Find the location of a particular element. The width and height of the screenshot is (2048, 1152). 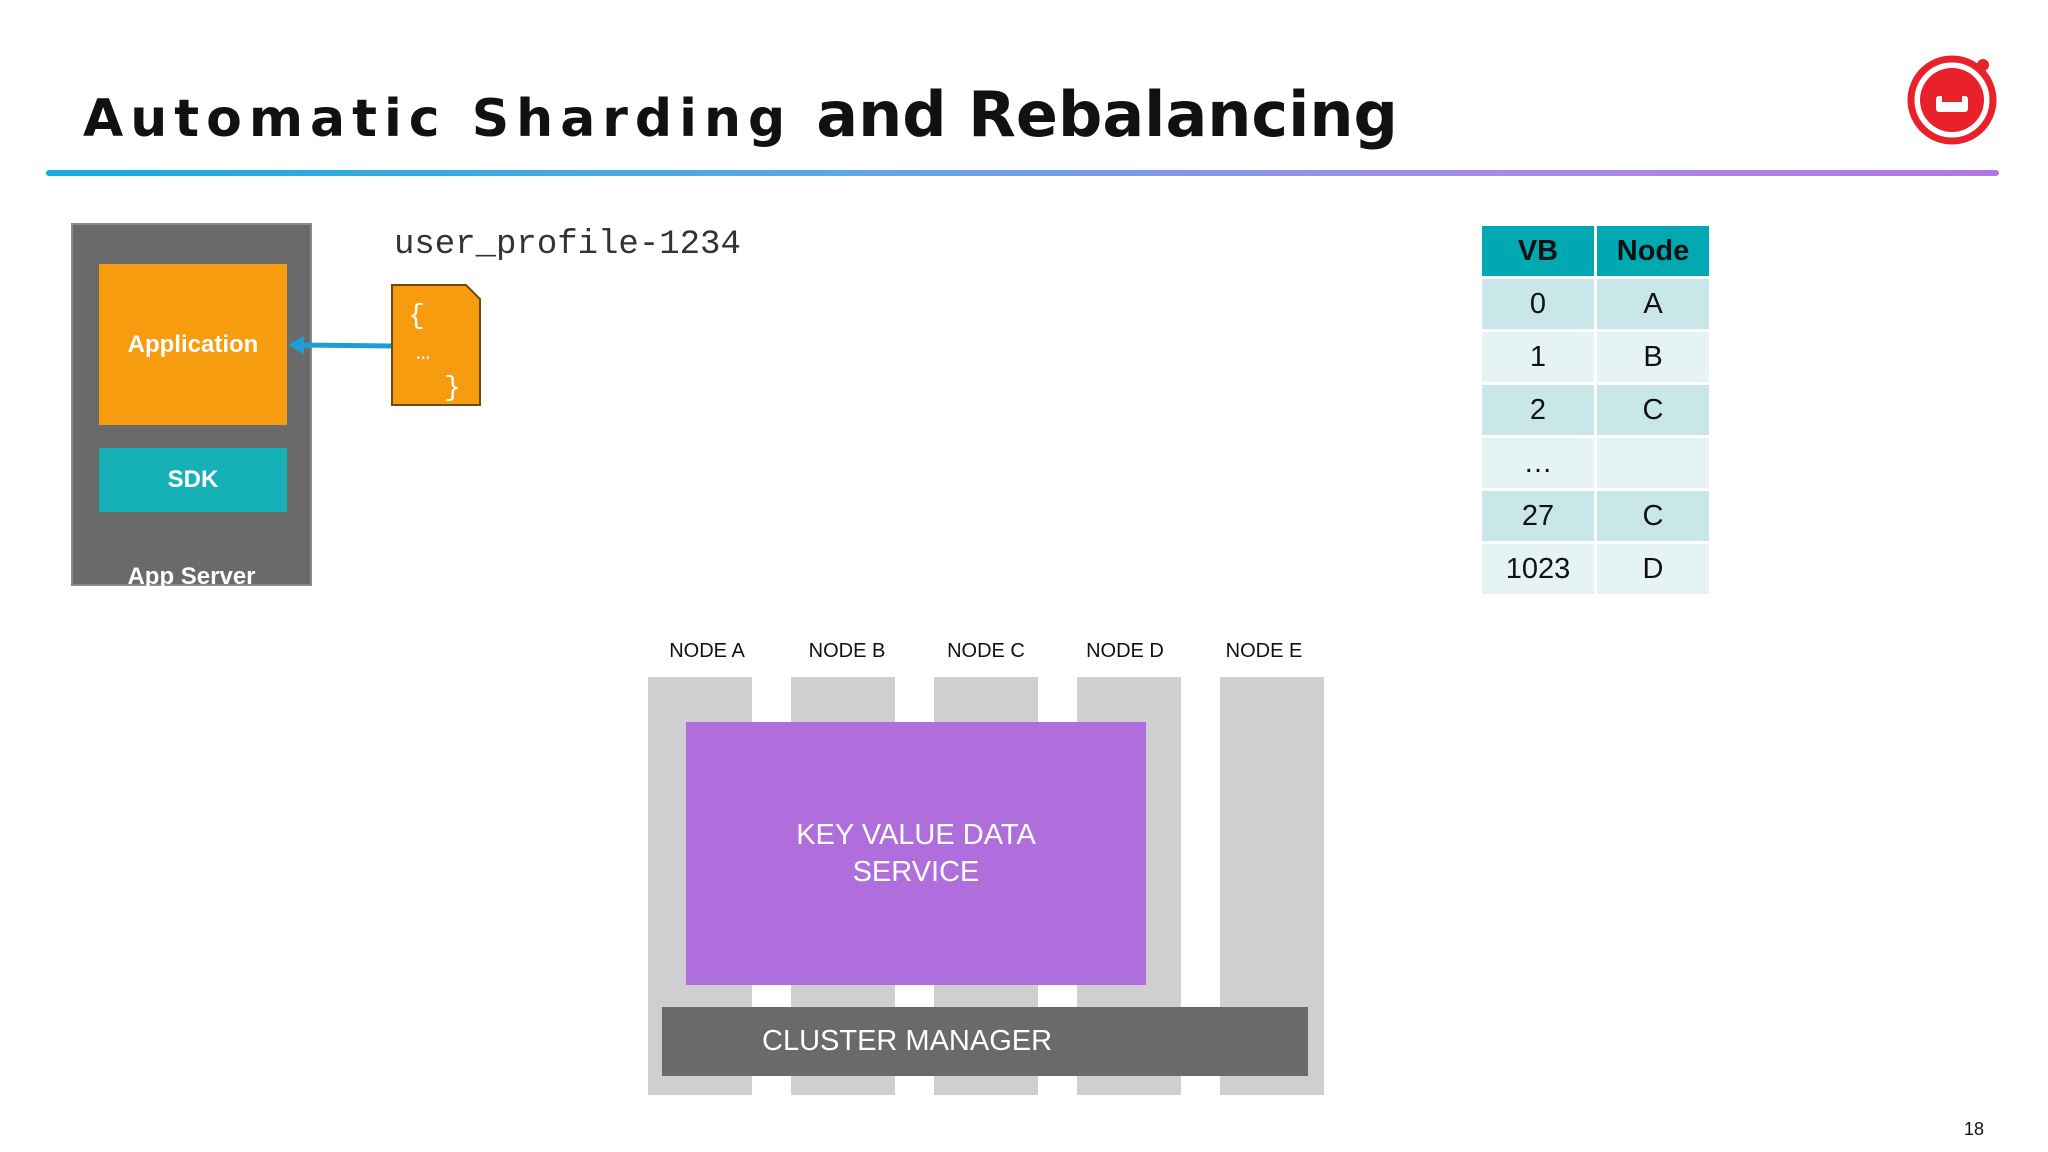

table-row: 2 C is located at coordinates (1595, 410).